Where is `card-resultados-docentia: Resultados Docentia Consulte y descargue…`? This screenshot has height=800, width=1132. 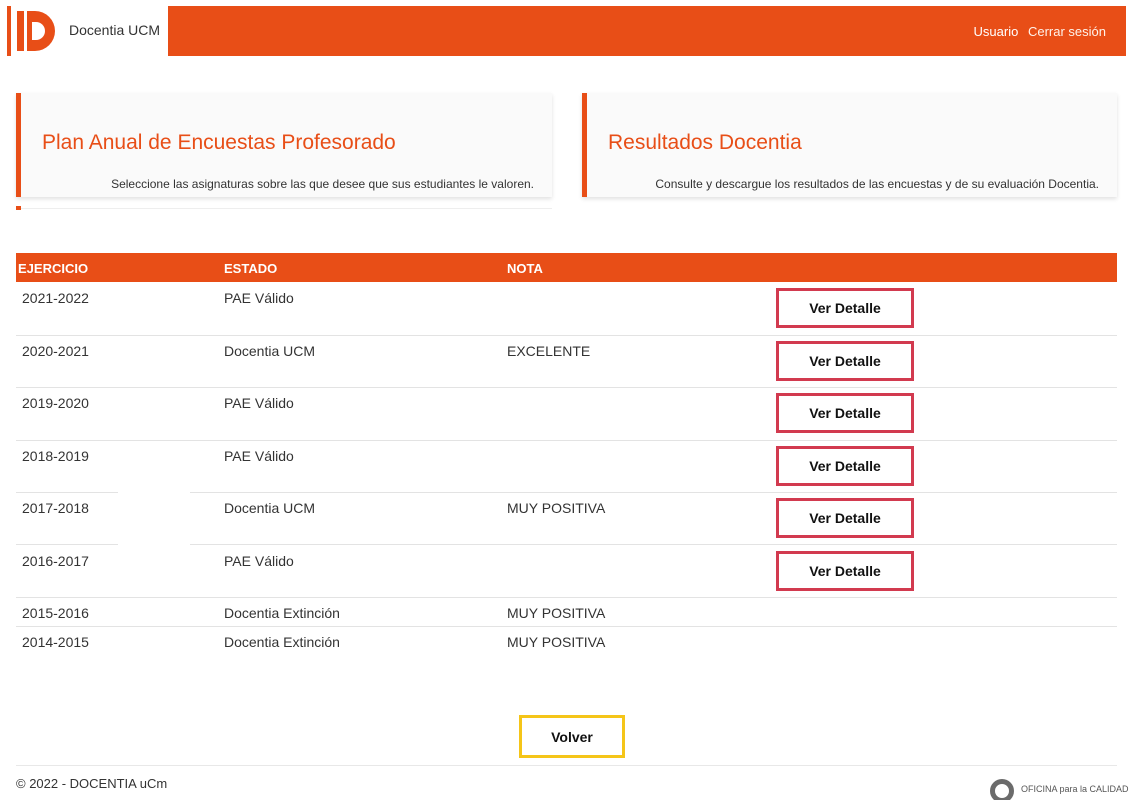
card-resultados-docentia: Resultados Docentia Consulte y descargue… is located at coordinates (849, 145).